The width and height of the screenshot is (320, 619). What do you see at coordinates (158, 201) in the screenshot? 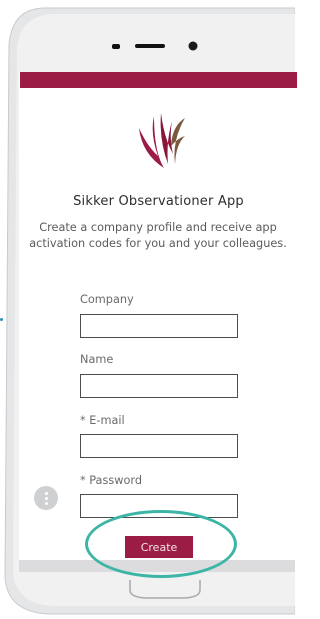
I see `app-title: Sikker Observationer App` at bounding box center [158, 201].